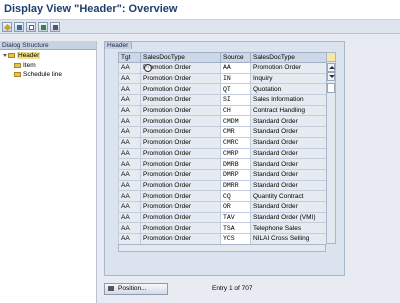 This screenshot has width=400, height=303. Describe the element at coordinates (288, 68) in the screenshot. I see `cell-source-doctype: Promotion Order` at that location.